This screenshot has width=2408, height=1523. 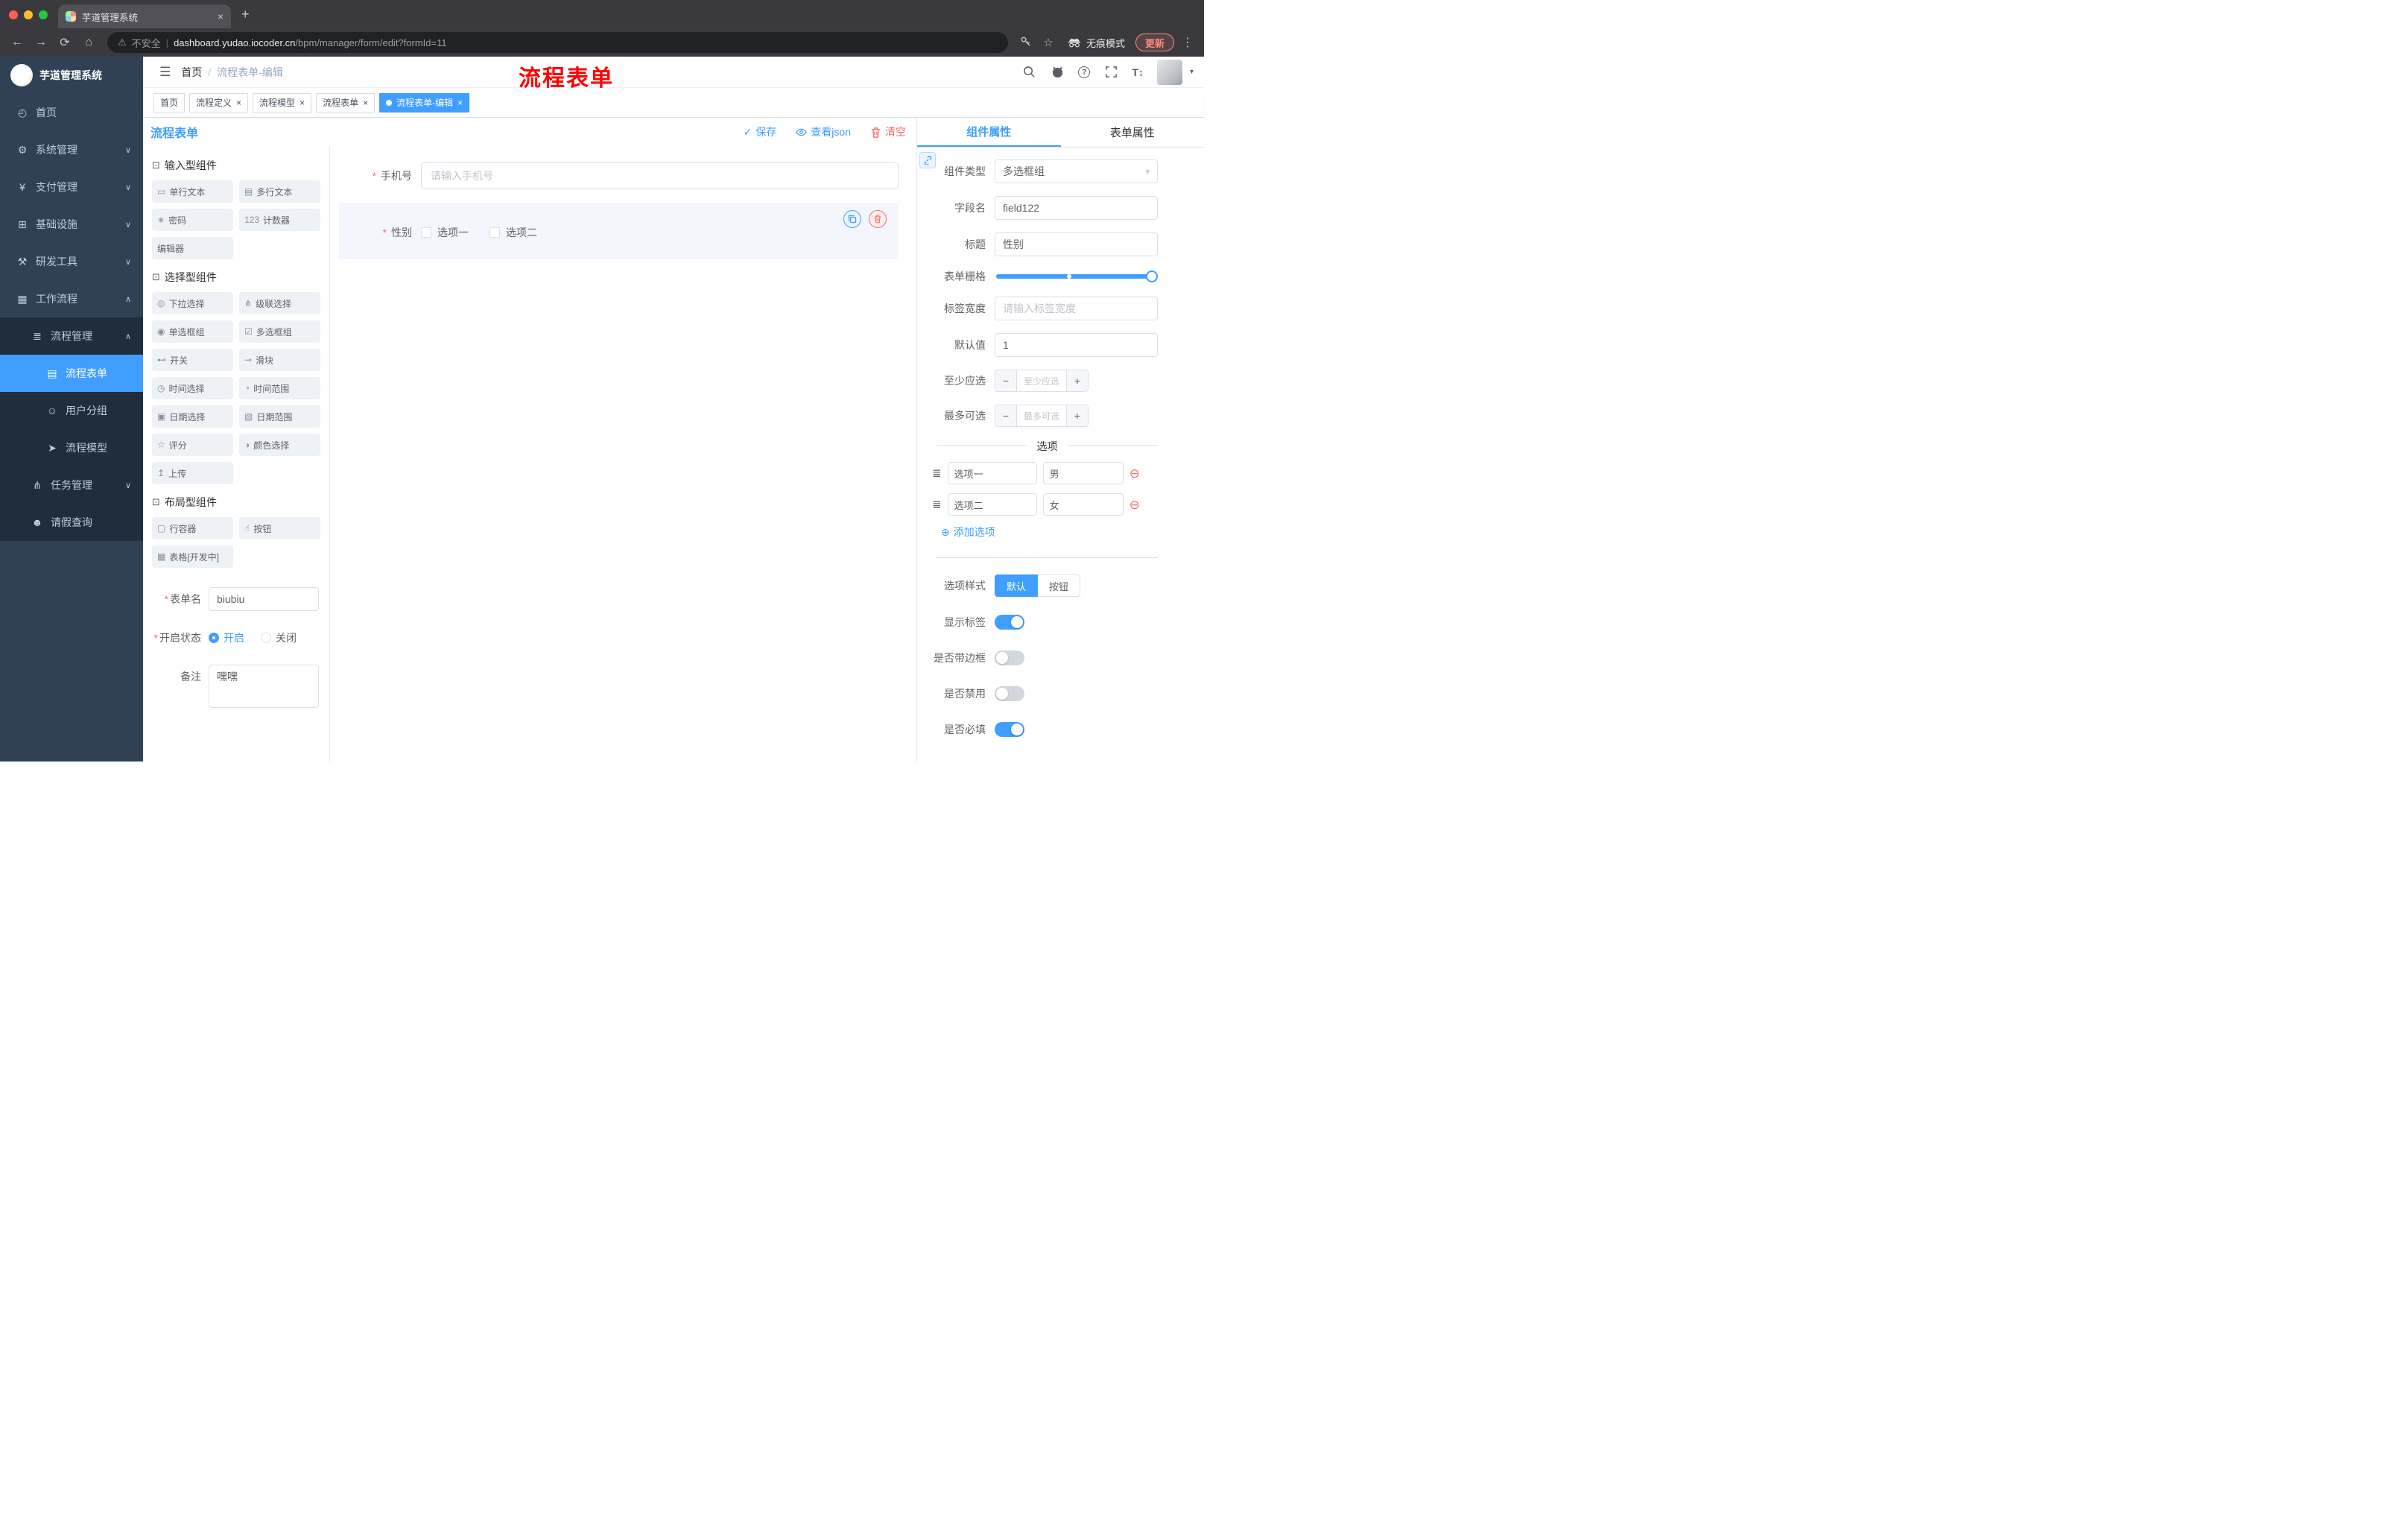 What do you see at coordinates (192, 557) in the screenshot?
I see `component-table: ▦ 表格[开发中]` at bounding box center [192, 557].